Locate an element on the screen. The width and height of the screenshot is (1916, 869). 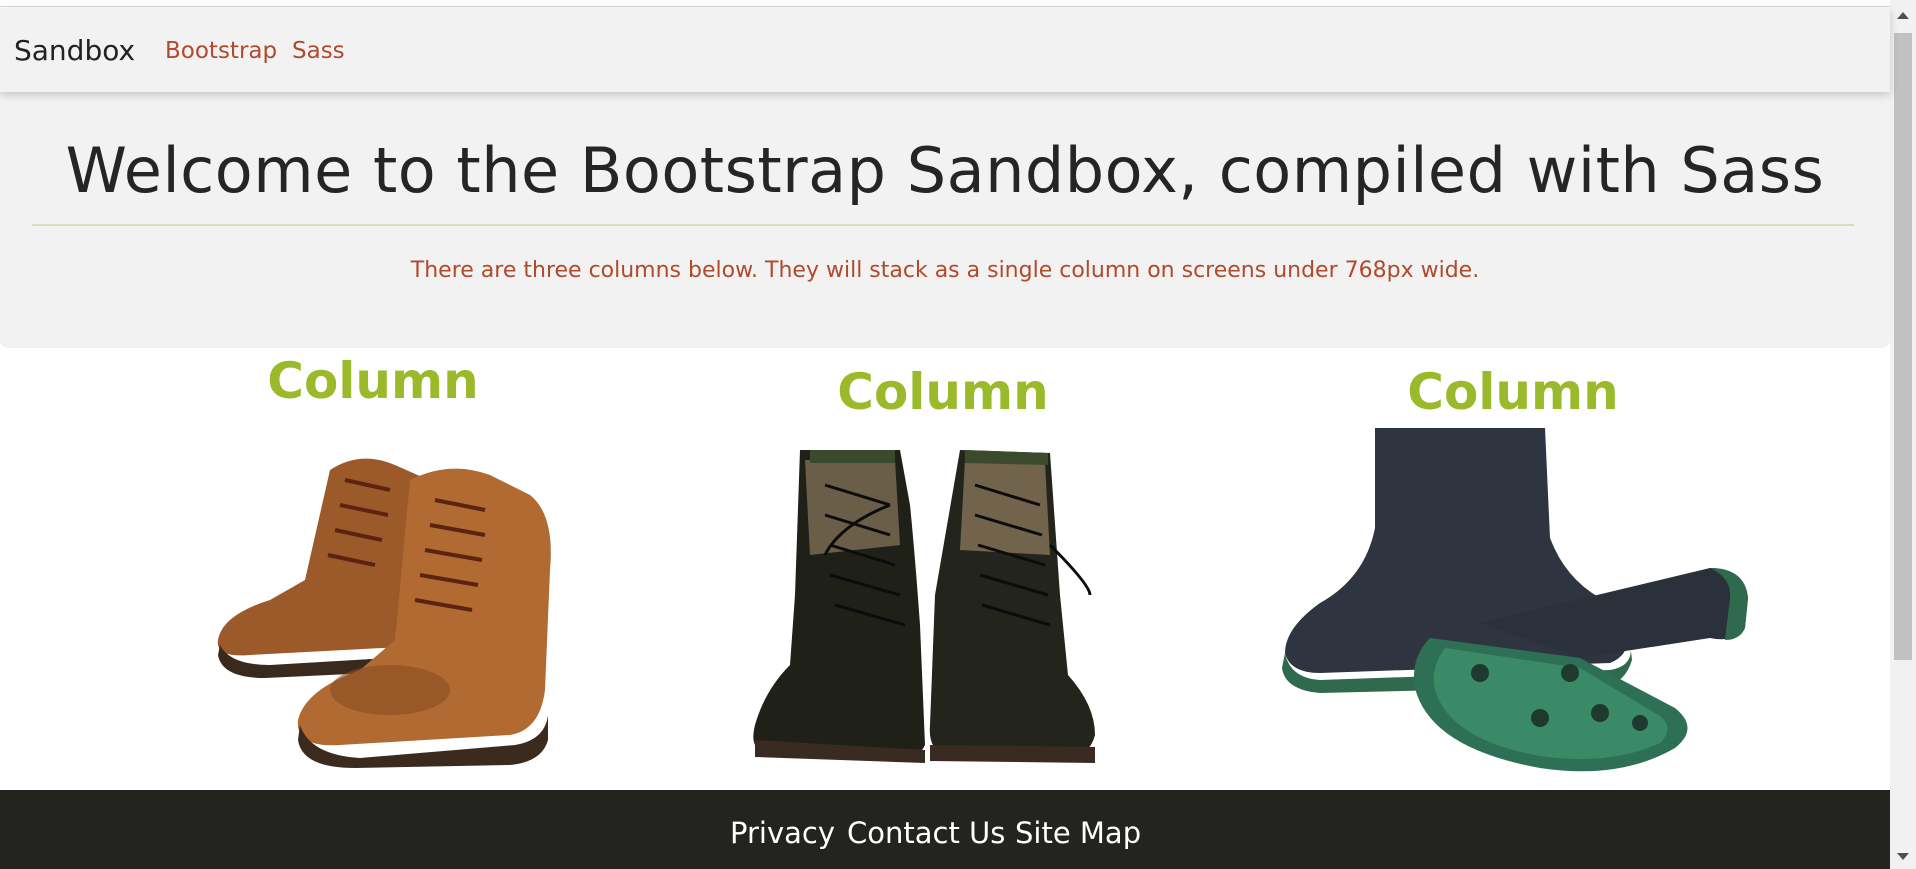
site-footer: Privacy Contact Us Site Map is located at coordinates (945, 829).